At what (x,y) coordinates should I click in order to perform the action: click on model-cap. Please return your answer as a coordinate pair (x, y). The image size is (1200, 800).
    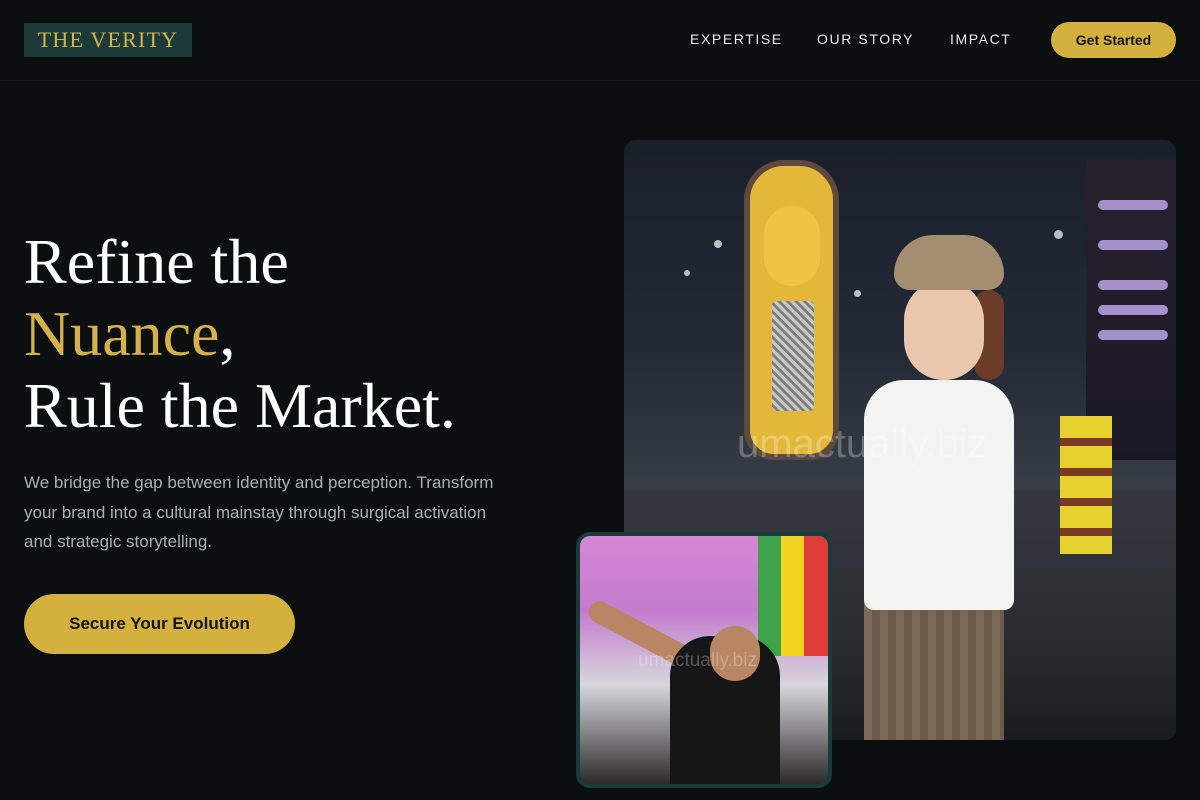
    Looking at the image, I should click on (949, 262).